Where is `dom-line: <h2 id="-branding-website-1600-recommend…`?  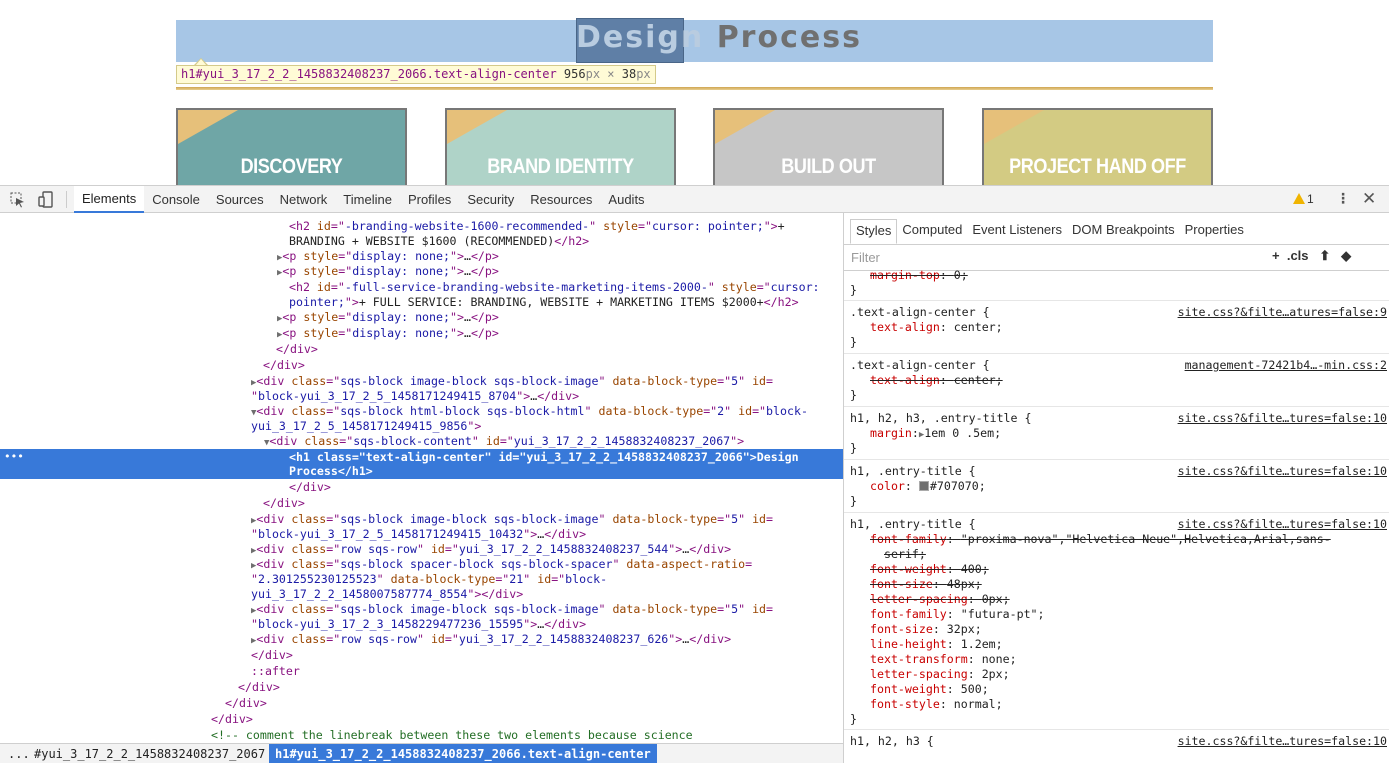 dom-line: <h2 id="-branding-website-1600-recommend… is located at coordinates (421, 226).